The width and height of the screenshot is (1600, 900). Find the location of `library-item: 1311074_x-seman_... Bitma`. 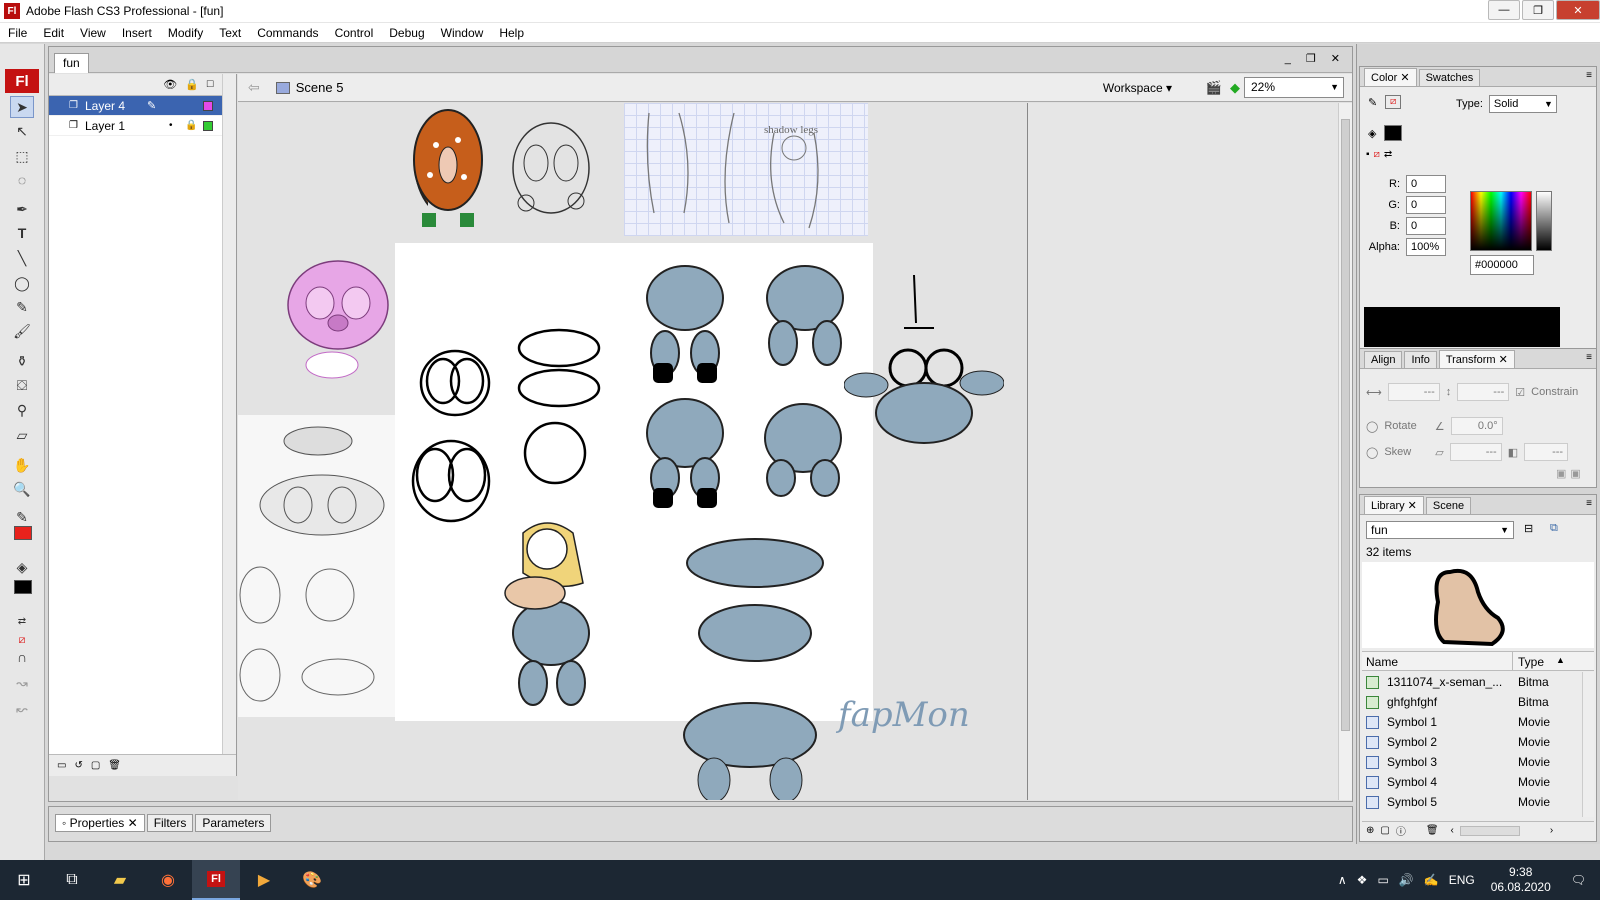

library-item: 1311074_x-seman_... Bitma is located at coordinates (1472, 682).